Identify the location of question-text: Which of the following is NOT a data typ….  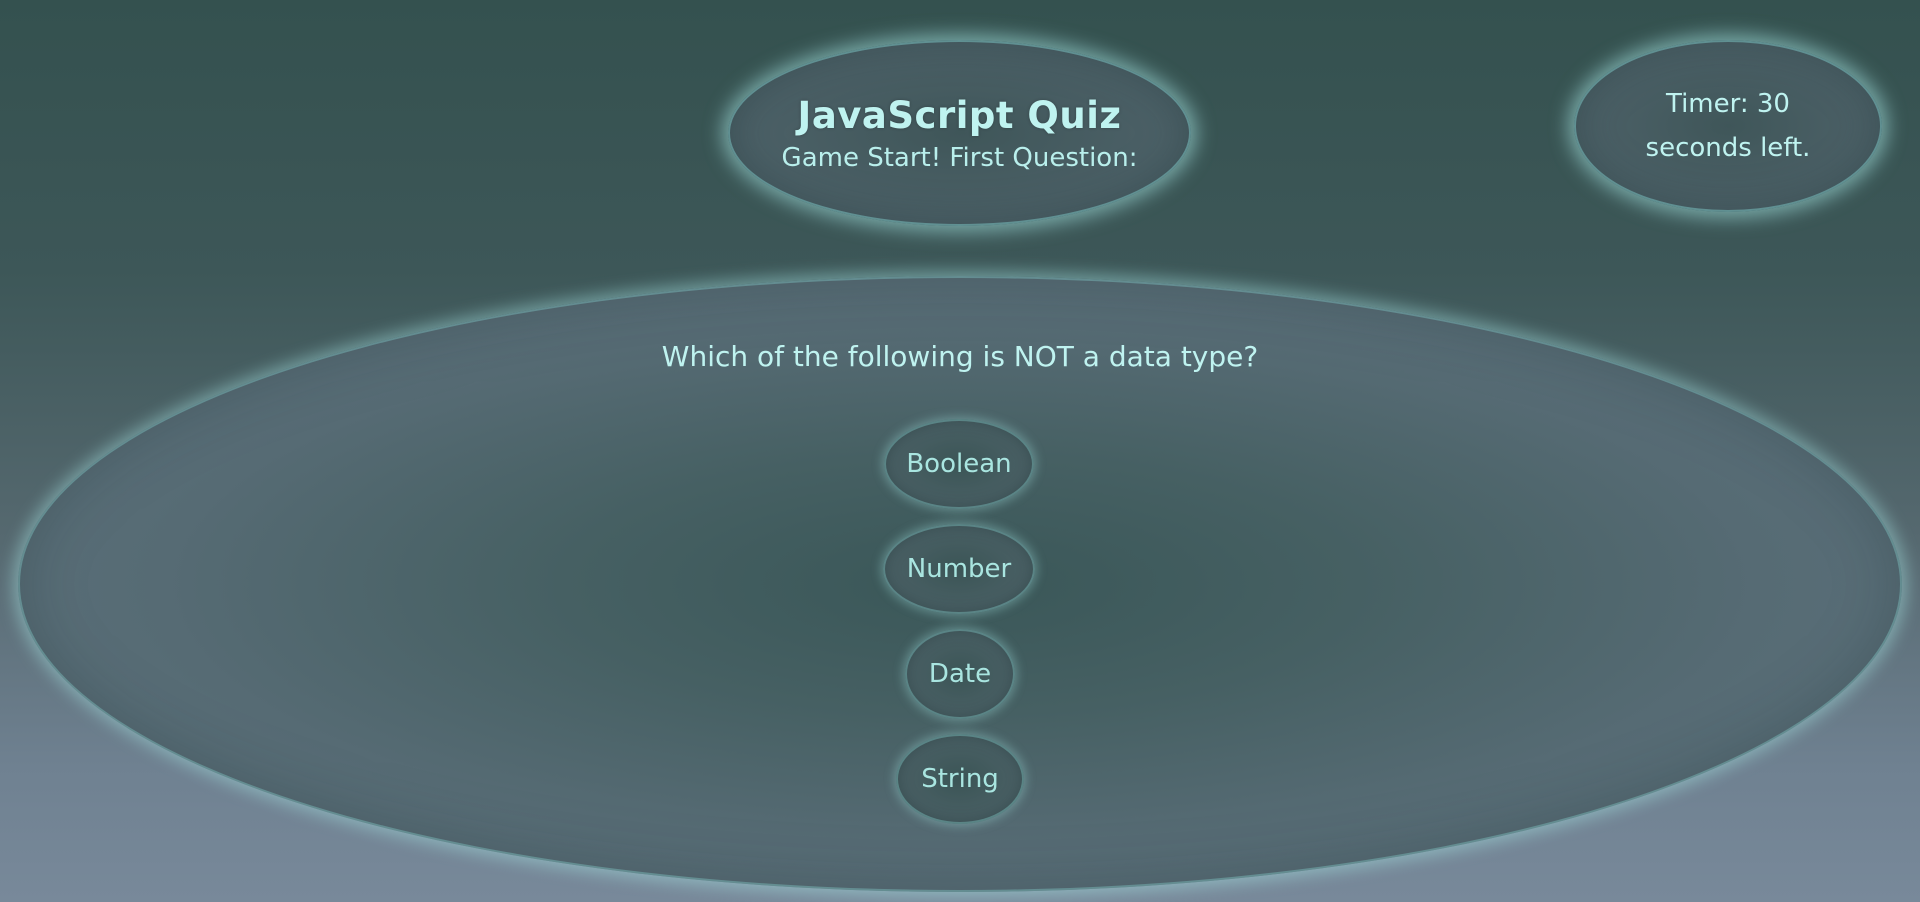
(960, 356).